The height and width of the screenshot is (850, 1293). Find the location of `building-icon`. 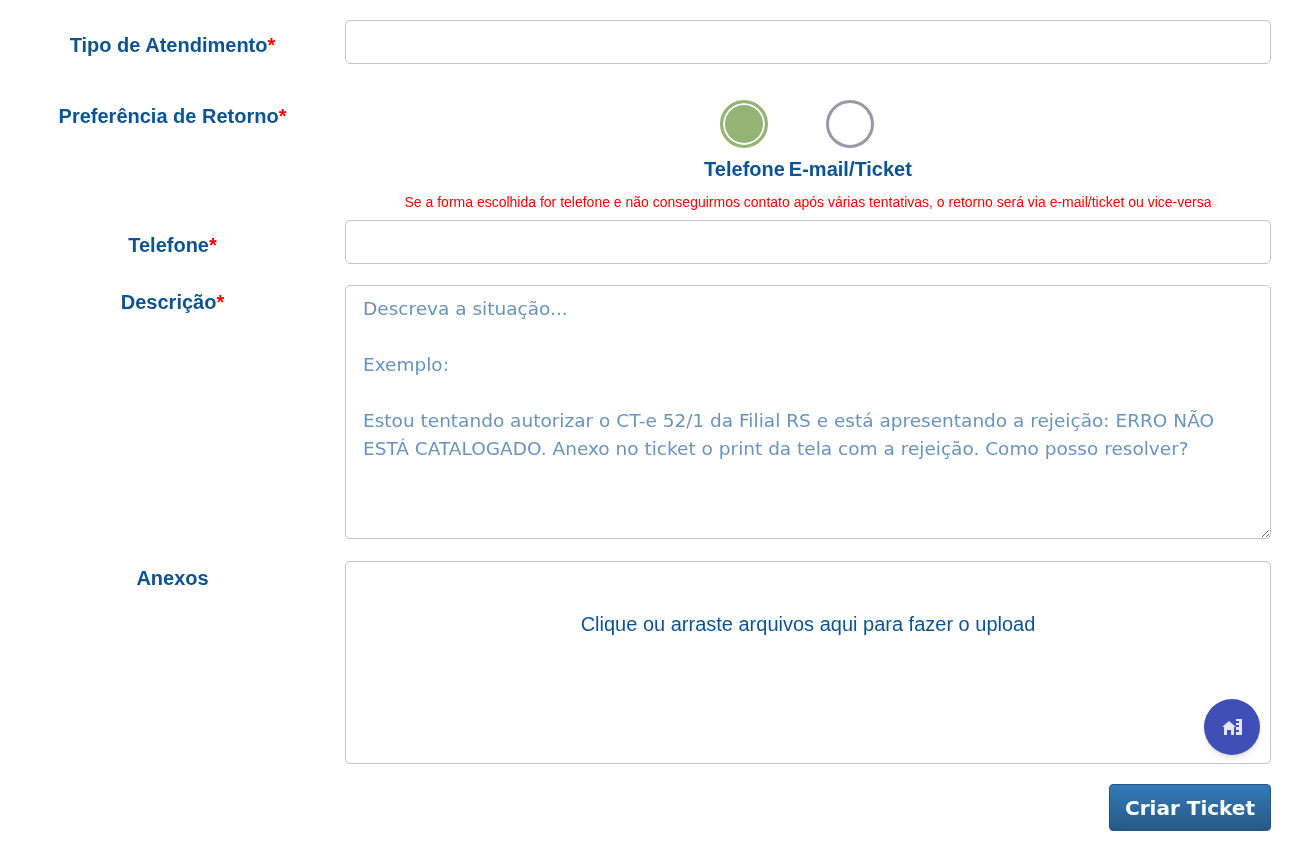

building-icon is located at coordinates (1232, 727).